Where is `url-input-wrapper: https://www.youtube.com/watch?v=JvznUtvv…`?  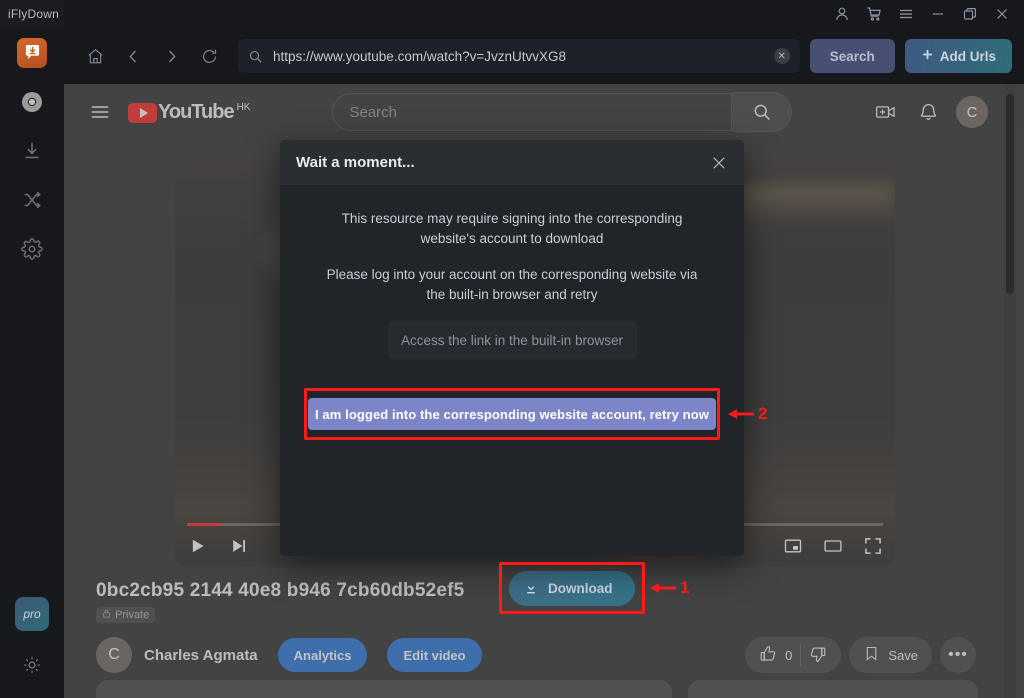 url-input-wrapper: https://www.youtube.com/watch?v=JvznUtvv… is located at coordinates (519, 56).